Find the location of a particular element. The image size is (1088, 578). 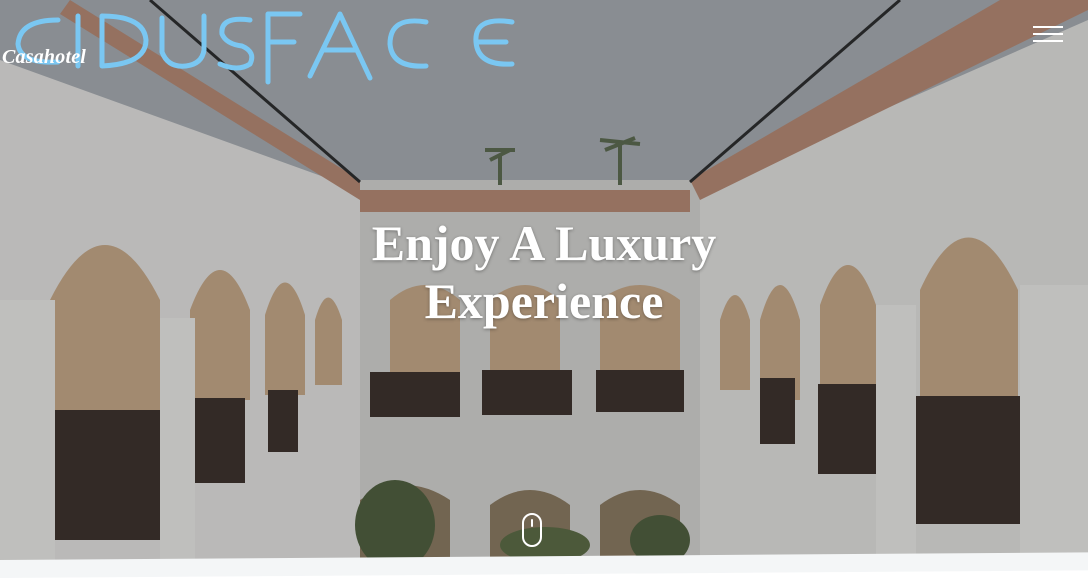

hero-headline-line2: Experience is located at coordinates (544, 301).